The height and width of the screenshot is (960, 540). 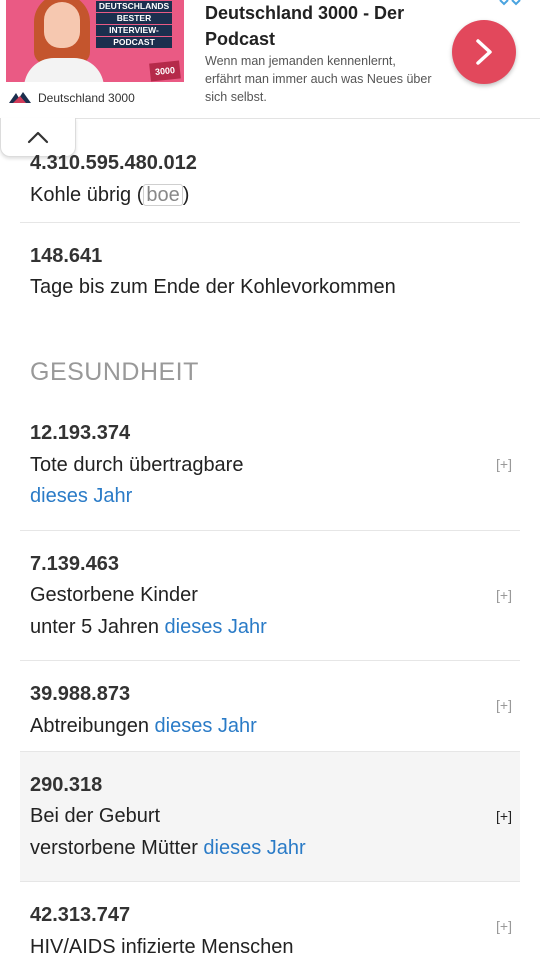 I want to click on ad-choices-icon, so click(x=518, y=3).